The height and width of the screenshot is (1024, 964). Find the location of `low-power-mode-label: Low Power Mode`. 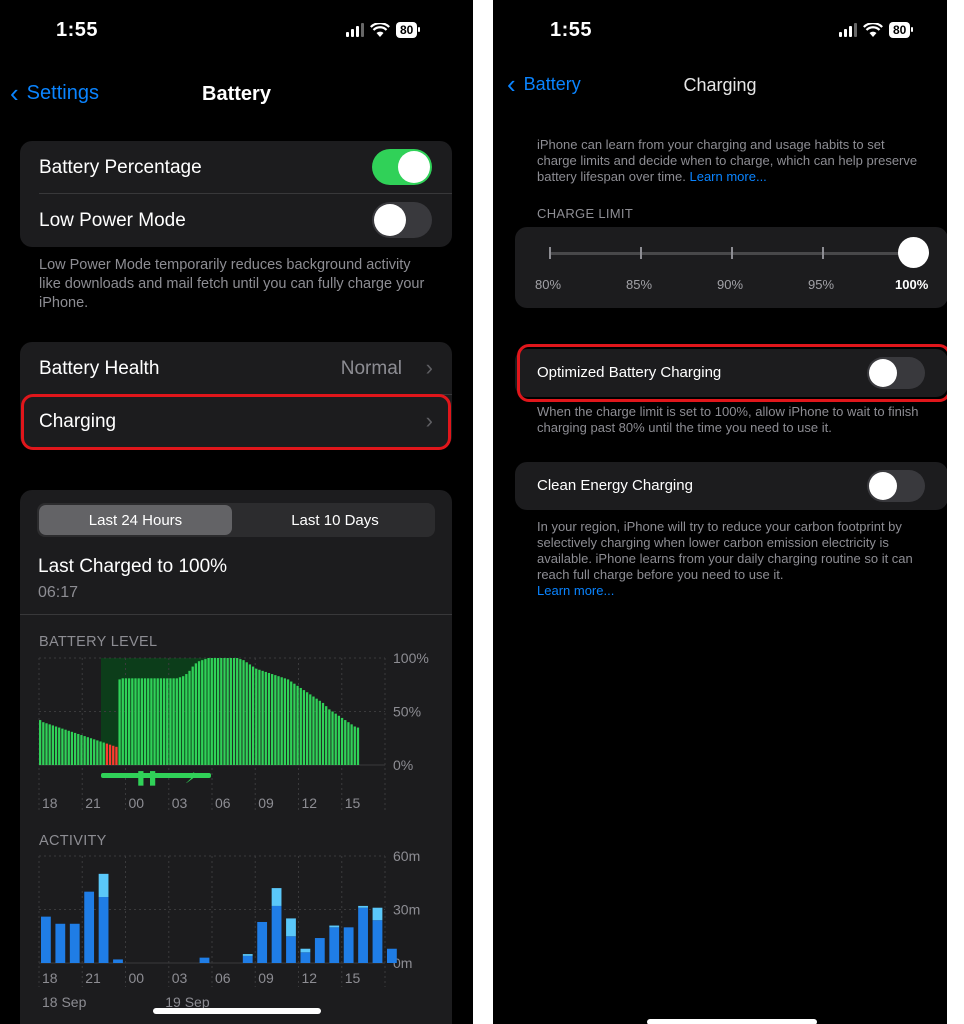

low-power-mode-label: Low Power Mode is located at coordinates (112, 220).